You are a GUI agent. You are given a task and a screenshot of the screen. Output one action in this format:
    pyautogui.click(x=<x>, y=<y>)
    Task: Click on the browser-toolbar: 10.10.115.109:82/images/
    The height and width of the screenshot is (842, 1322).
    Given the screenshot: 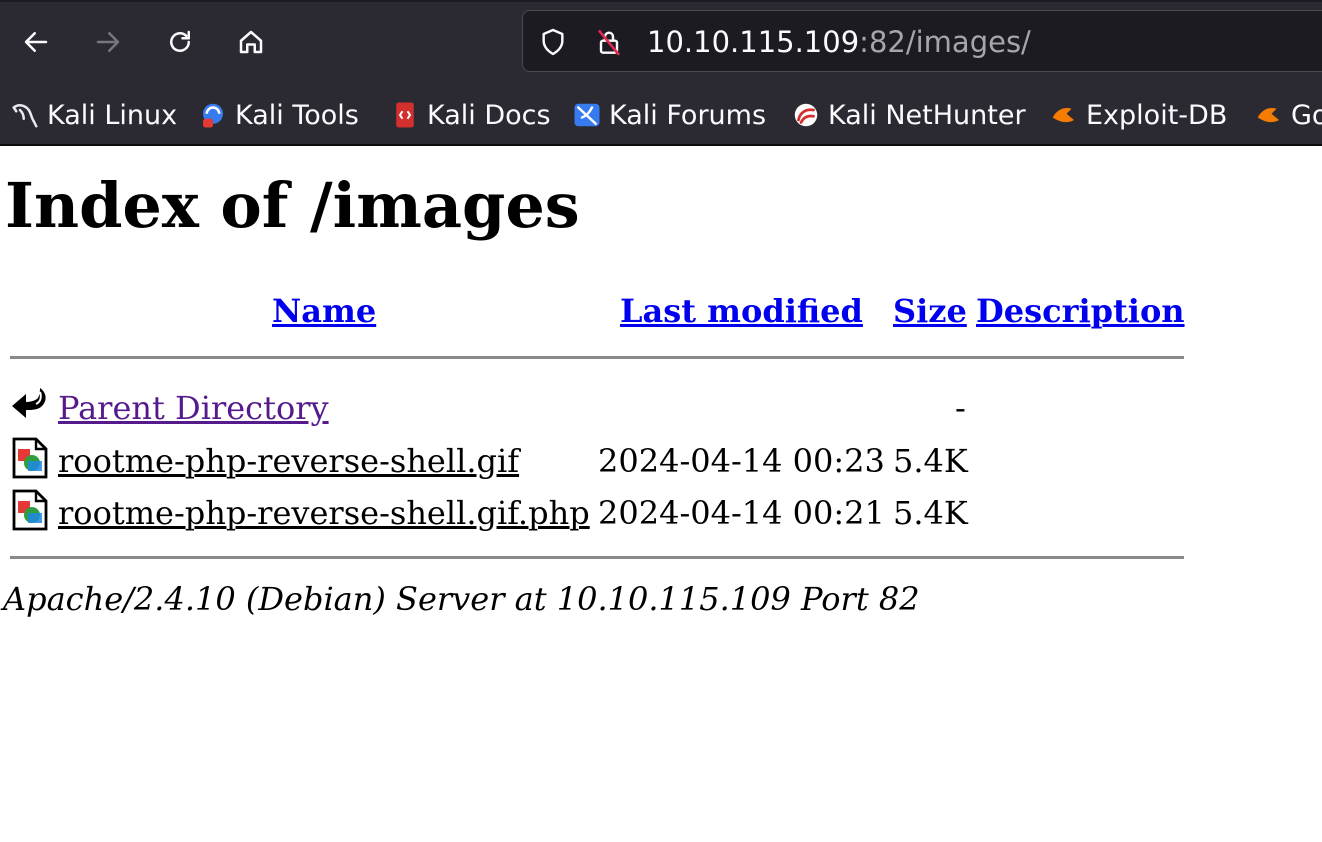 What is the action you would take?
    pyautogui.click(x=661, y=44)
    